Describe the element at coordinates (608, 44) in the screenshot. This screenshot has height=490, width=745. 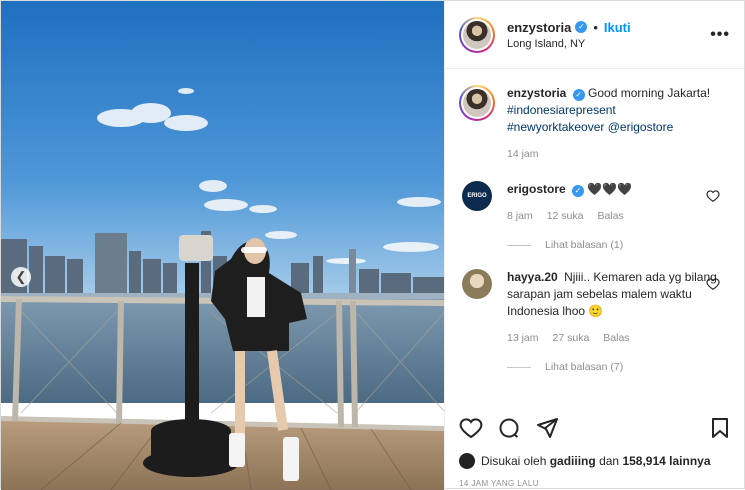
I see `post-location: Long Island, NY` at that location.